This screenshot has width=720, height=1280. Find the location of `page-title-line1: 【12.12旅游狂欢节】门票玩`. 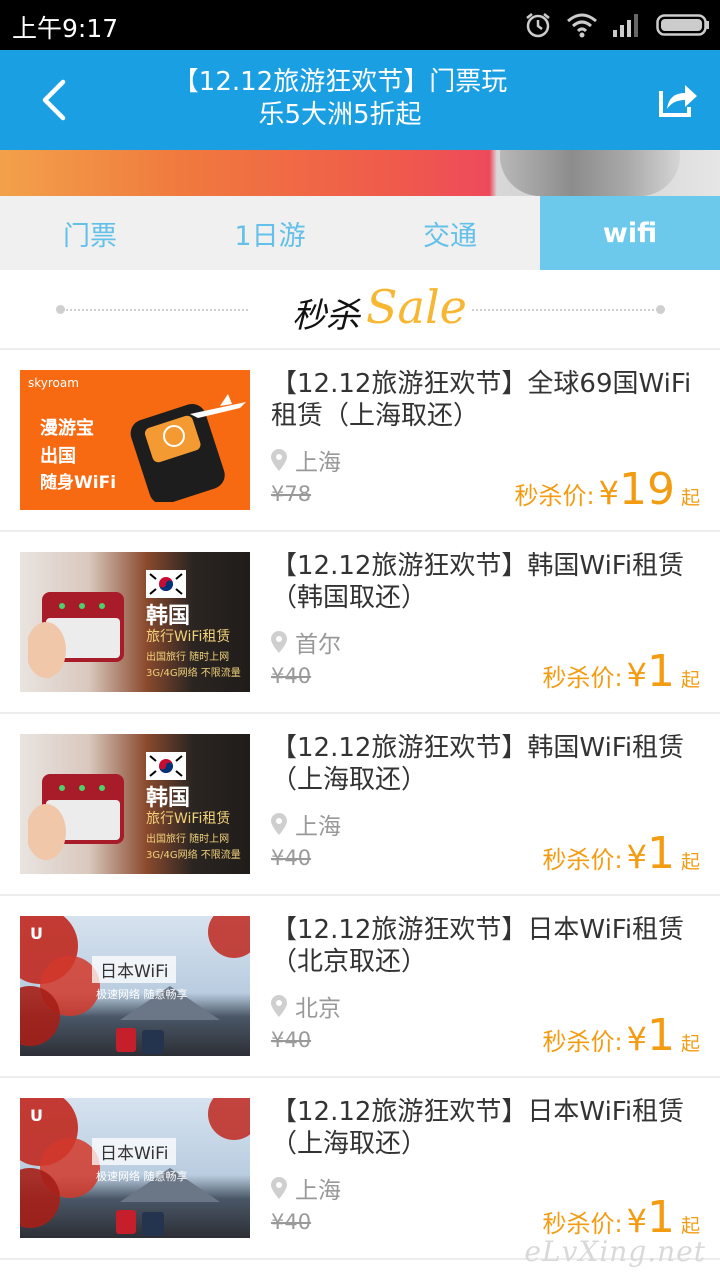

page-title-line1: 【12.12旅游狂欢节】门票玩 is located at coordinates (340, 82).